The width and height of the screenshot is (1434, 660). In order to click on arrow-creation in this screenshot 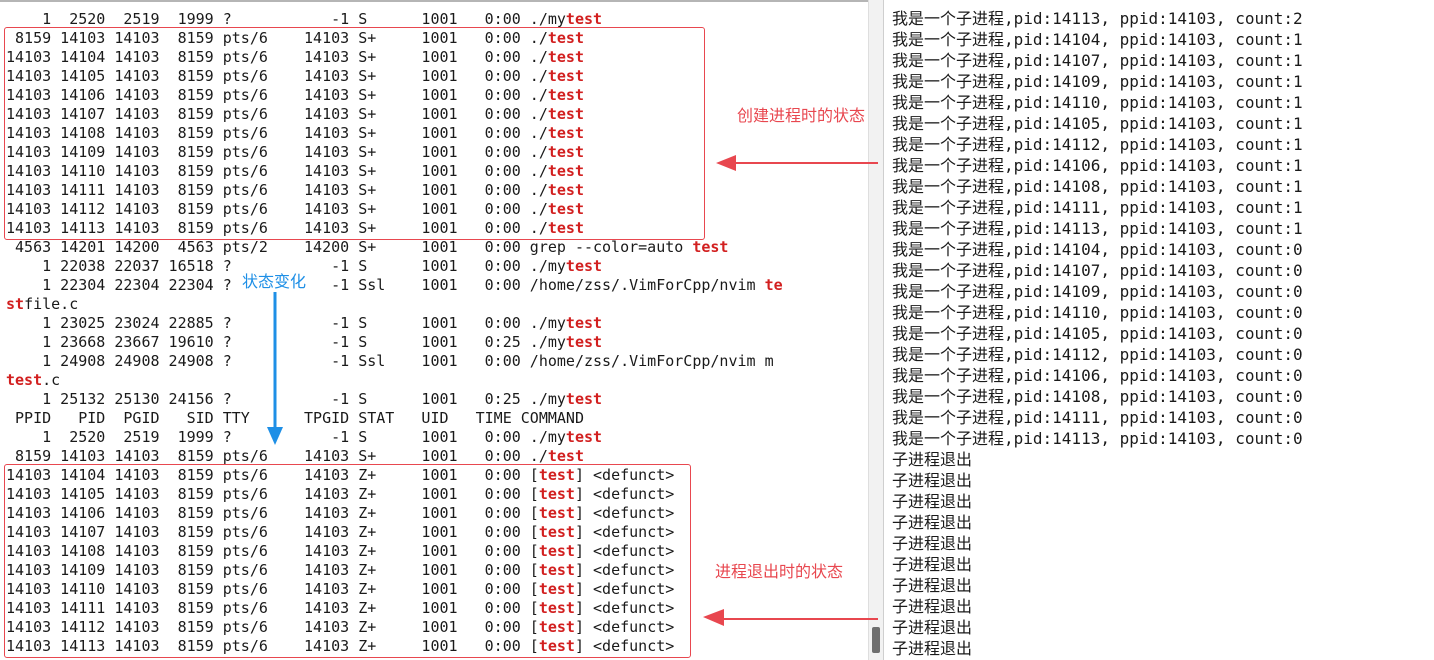, I will do `click(797, 163)`.